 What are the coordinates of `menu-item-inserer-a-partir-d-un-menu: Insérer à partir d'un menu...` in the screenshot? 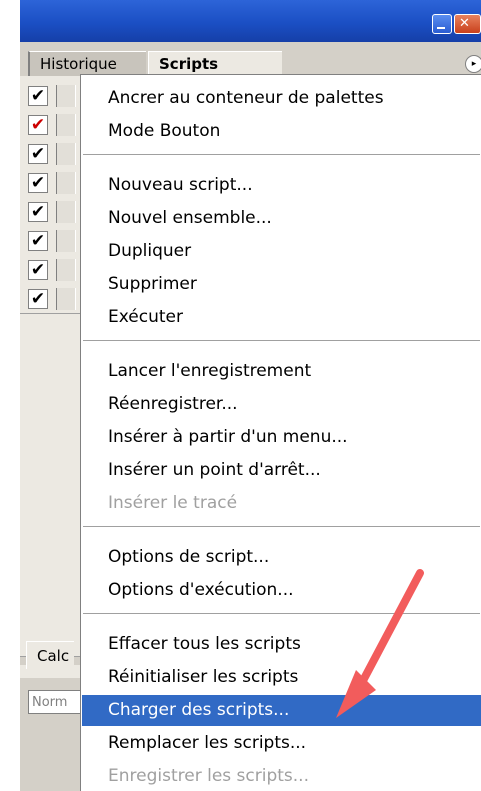 It's located at (281, 437).